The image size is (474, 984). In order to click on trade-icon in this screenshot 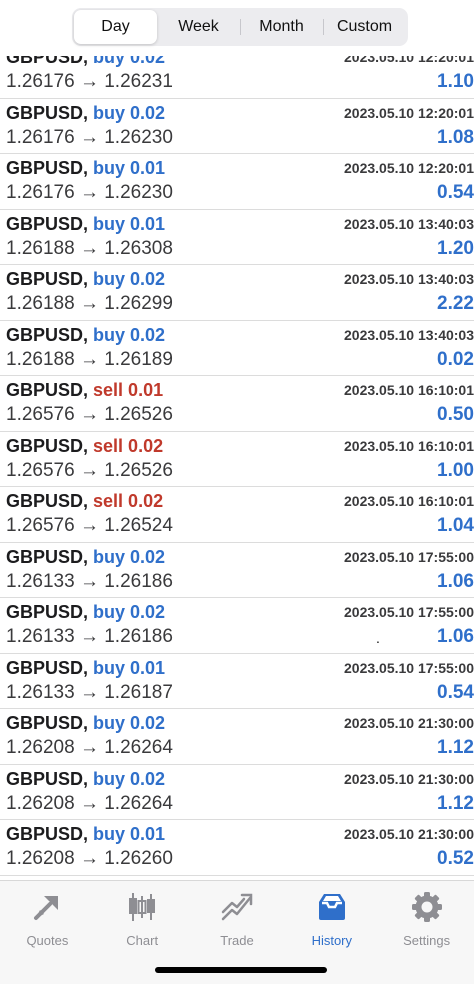, I will do `click(237, 907)`.